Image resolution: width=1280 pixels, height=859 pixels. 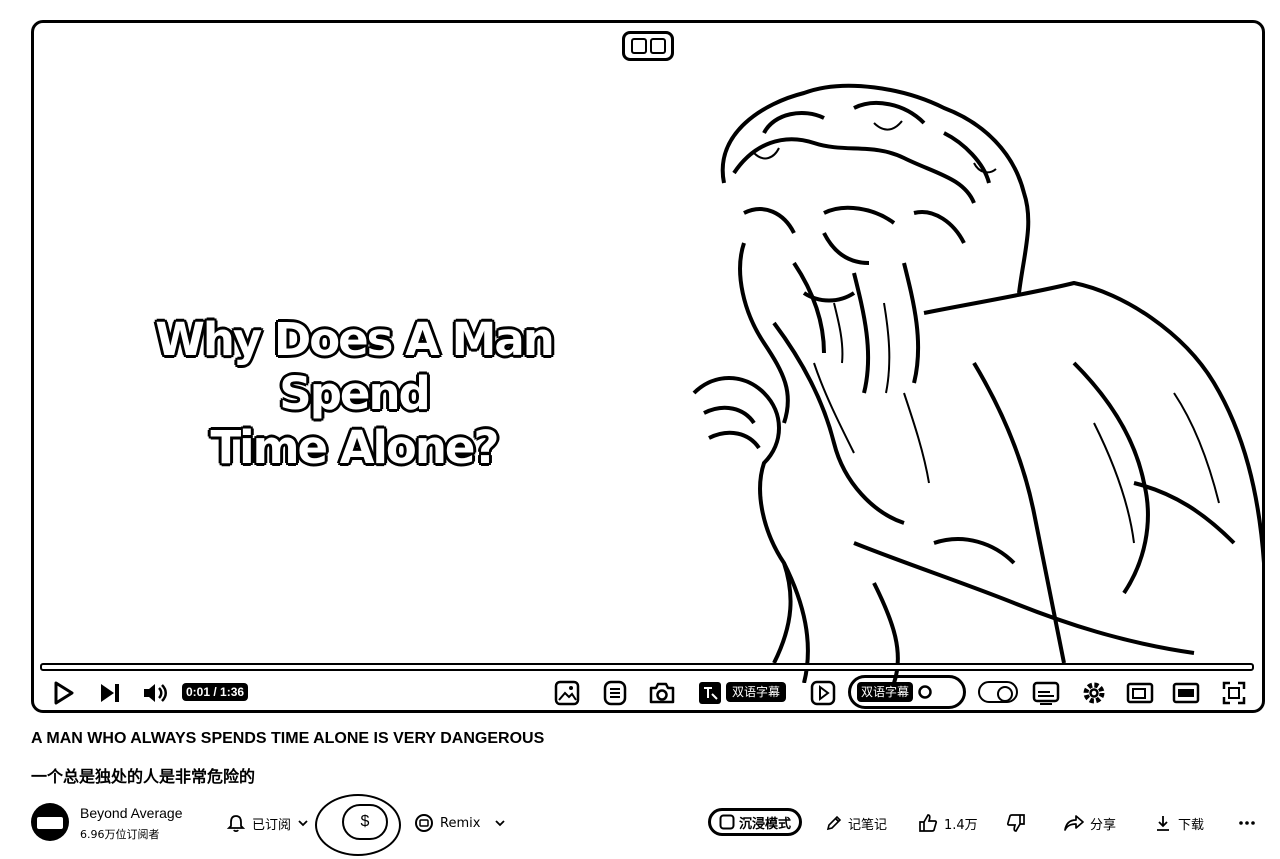 What do you see at coordinates (424, 823) in the screenshot?
I see `remix-icon` at bounding box center [424, 823].